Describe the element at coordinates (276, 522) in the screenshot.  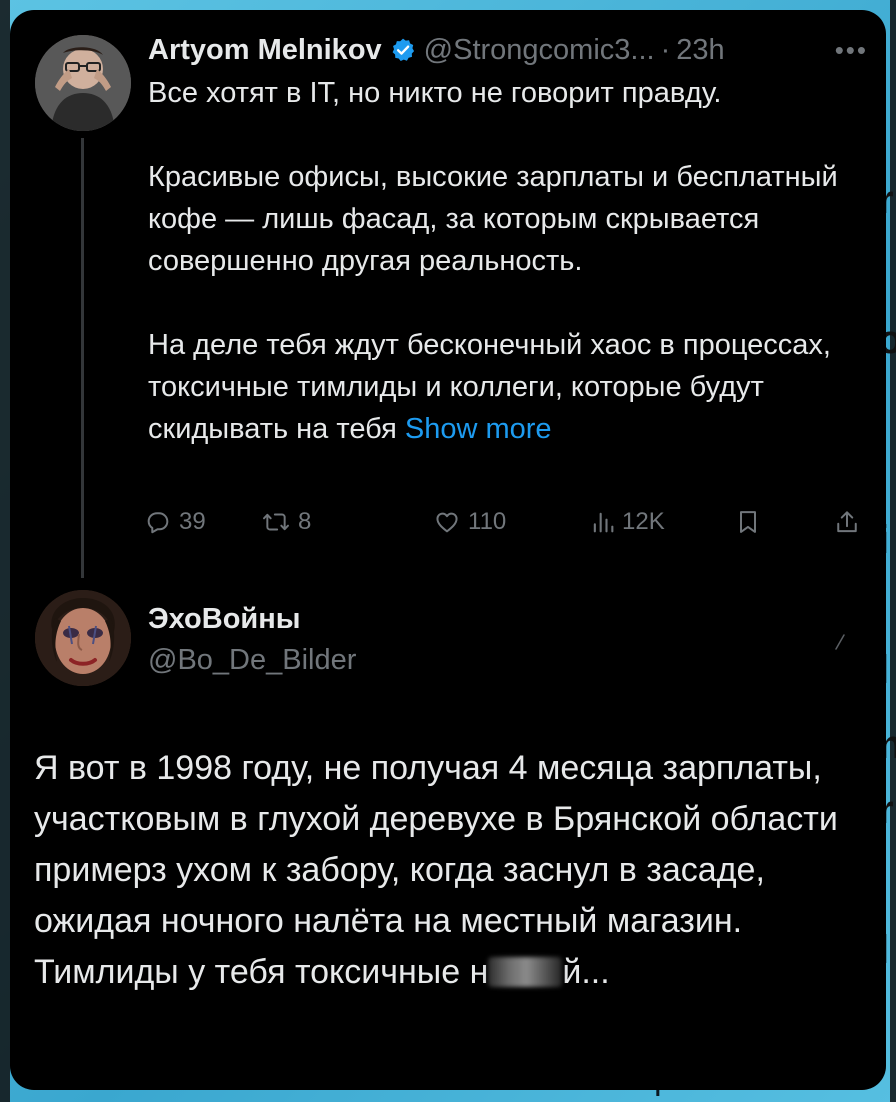
I see `repost-icon` at that location.